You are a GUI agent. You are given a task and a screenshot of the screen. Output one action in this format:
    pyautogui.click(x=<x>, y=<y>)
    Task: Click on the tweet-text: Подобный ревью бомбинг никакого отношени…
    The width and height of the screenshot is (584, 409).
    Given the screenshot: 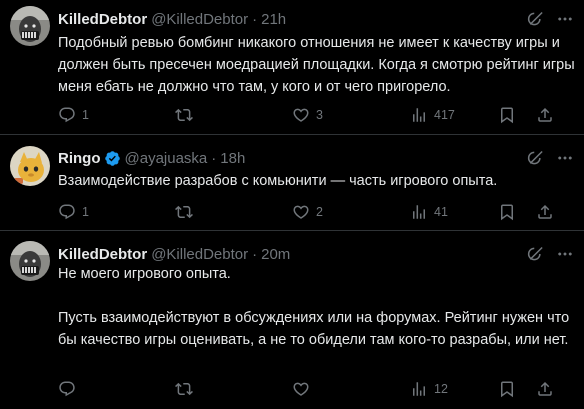 What is the action you would take?
    pyautogui.click(x=318, y=65)
    